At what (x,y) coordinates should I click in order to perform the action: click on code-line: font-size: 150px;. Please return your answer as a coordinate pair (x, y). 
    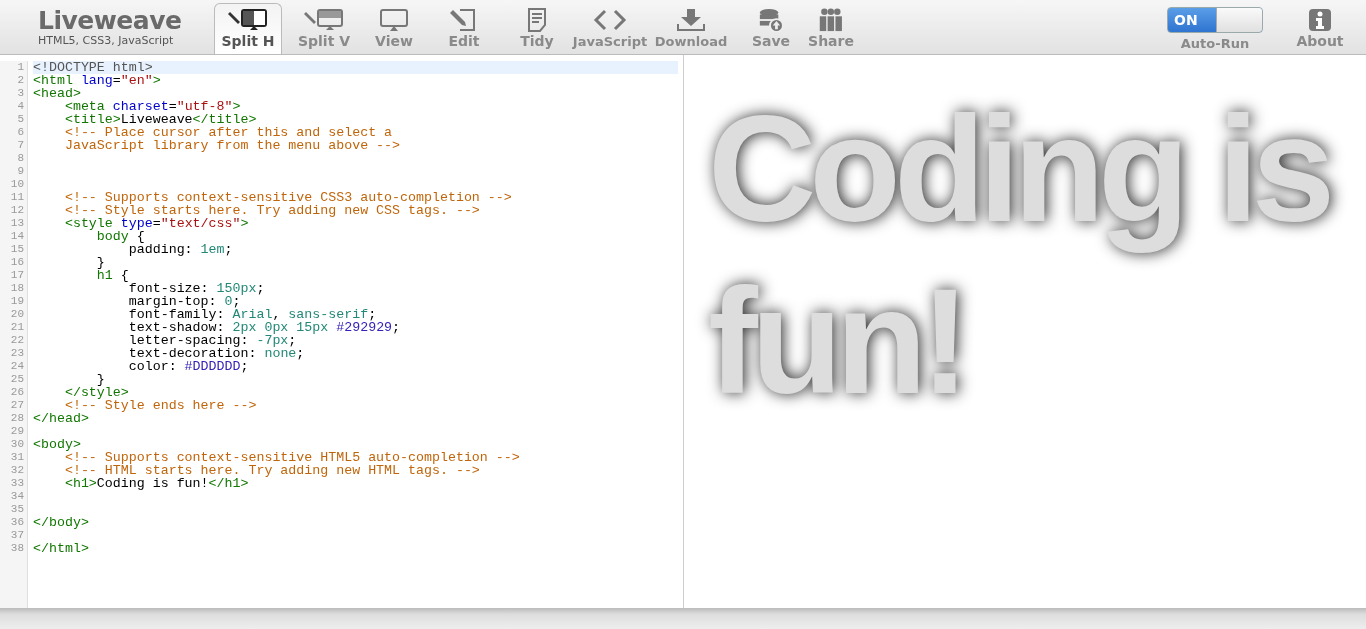
    Looking at the image, I should click on (197, 288).